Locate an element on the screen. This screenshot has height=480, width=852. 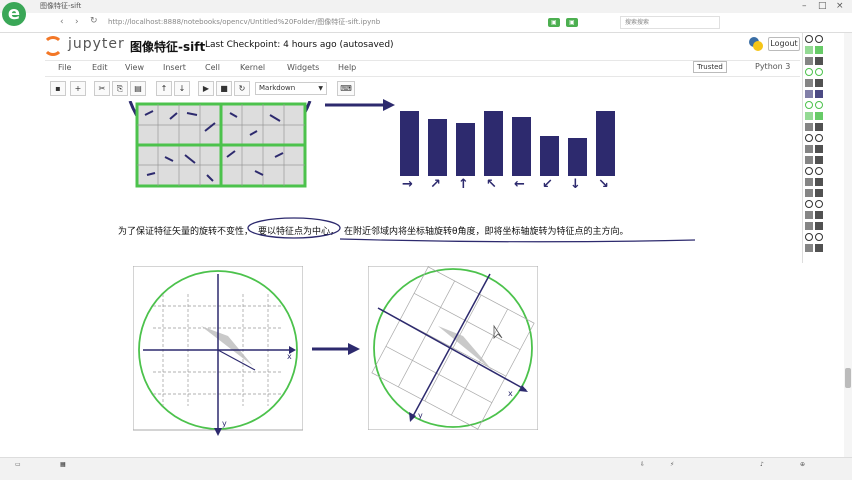
save-icon: ▪ is located at coordinates (58, 88).